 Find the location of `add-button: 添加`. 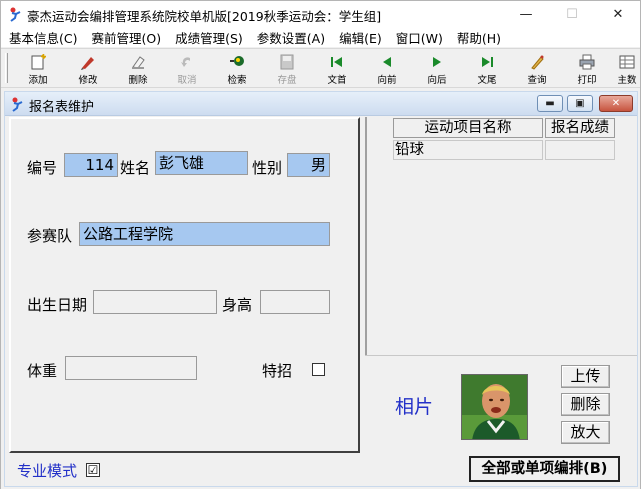

add-button: 添加 is located at coordinates (38, 69).